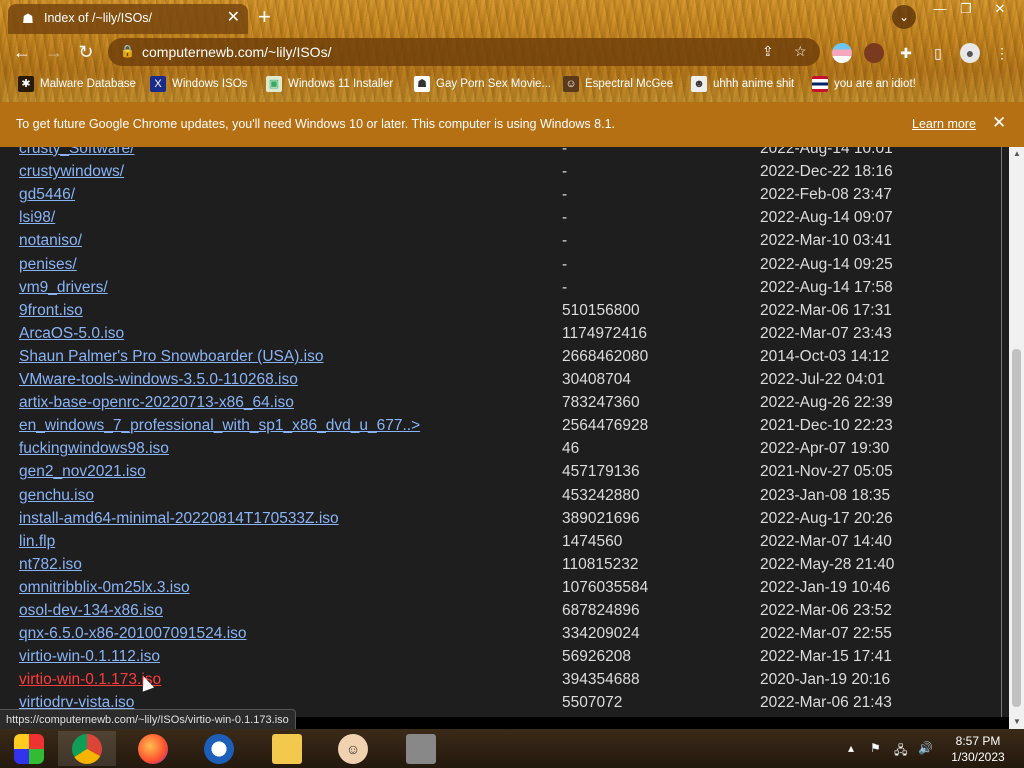 The width and height of the screenshot is (1024, 768). What do you see at coordinates (500, 451) in the screenshot?
I see `table-row: fuckingwindows98.iso 46 2022-Apr-07 19:30` at bounding box center [500, 451].